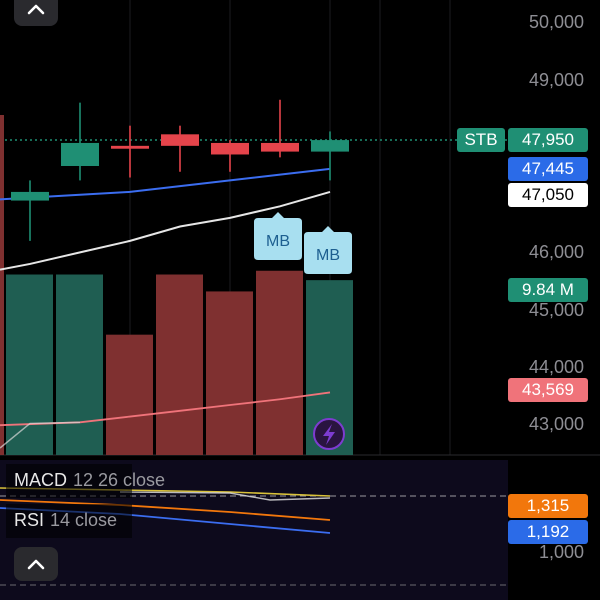 This screenshot has height=600, width=600. I want to click on edge-bar, so click(2, 285).